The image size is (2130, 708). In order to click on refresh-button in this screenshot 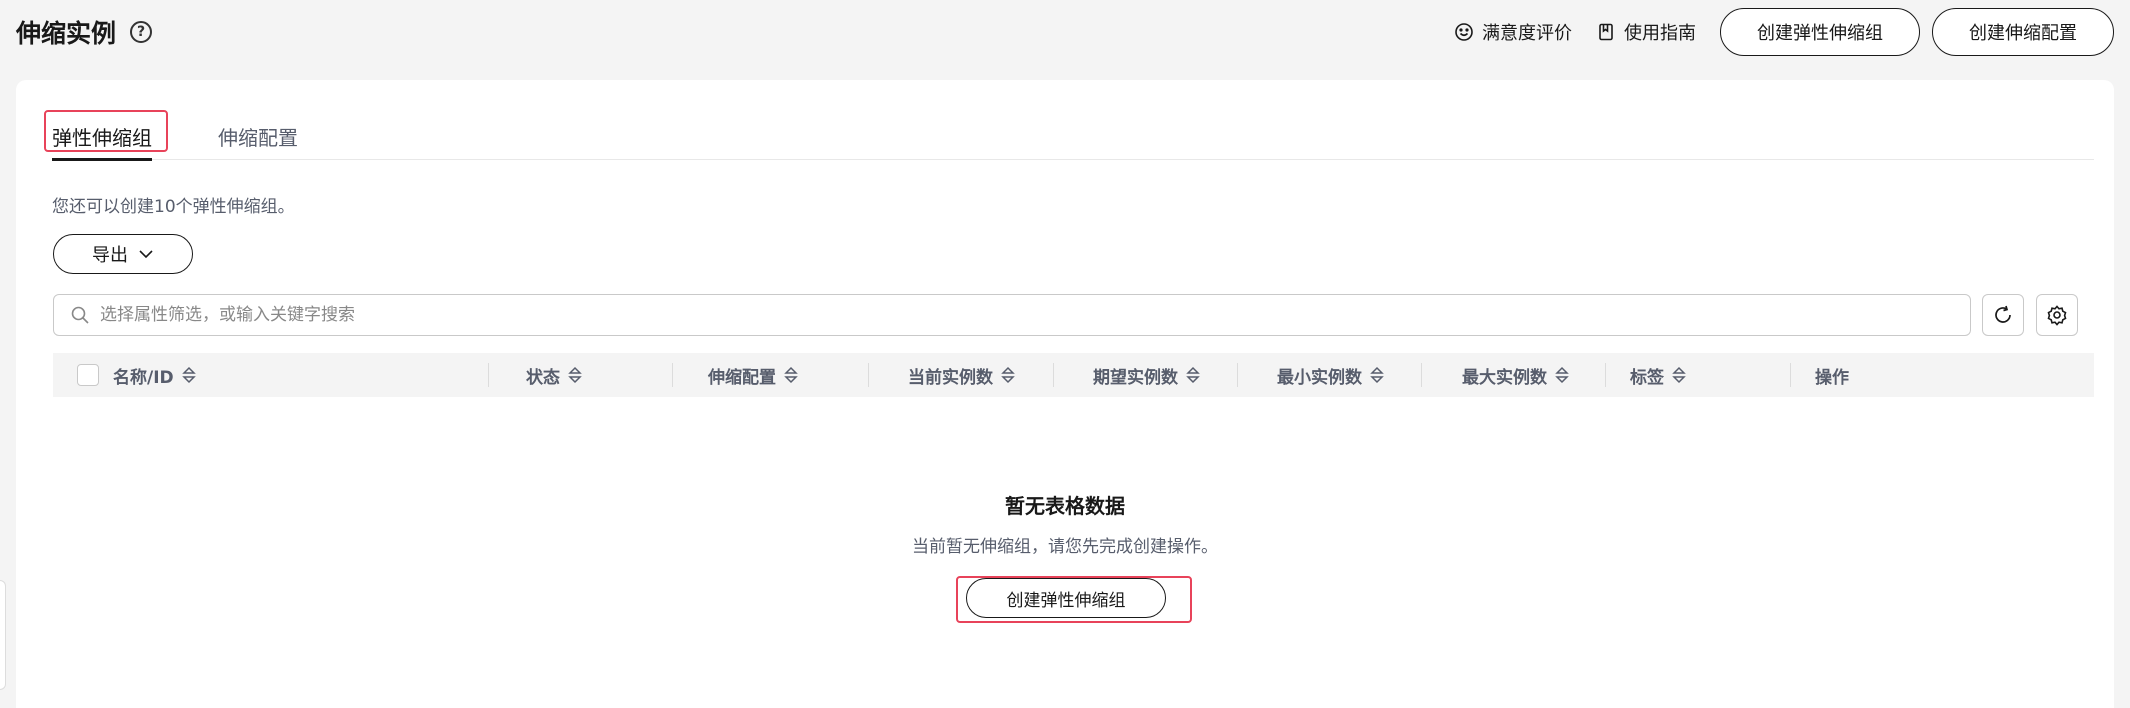, I will do `click(2003, 315)`.